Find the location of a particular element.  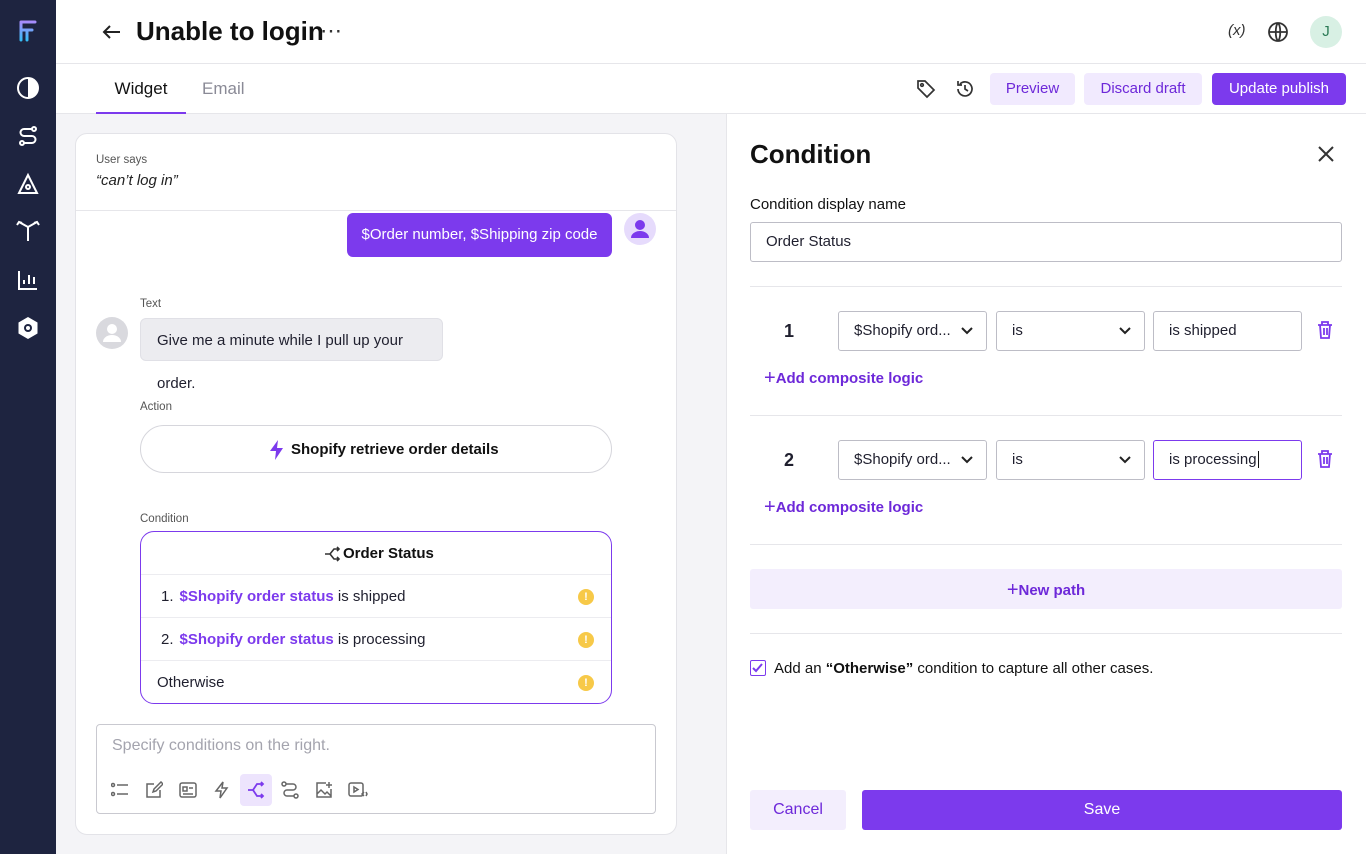

condition-row: 2. $Shopify order status is processing ! is located at coordinates (376, 638).